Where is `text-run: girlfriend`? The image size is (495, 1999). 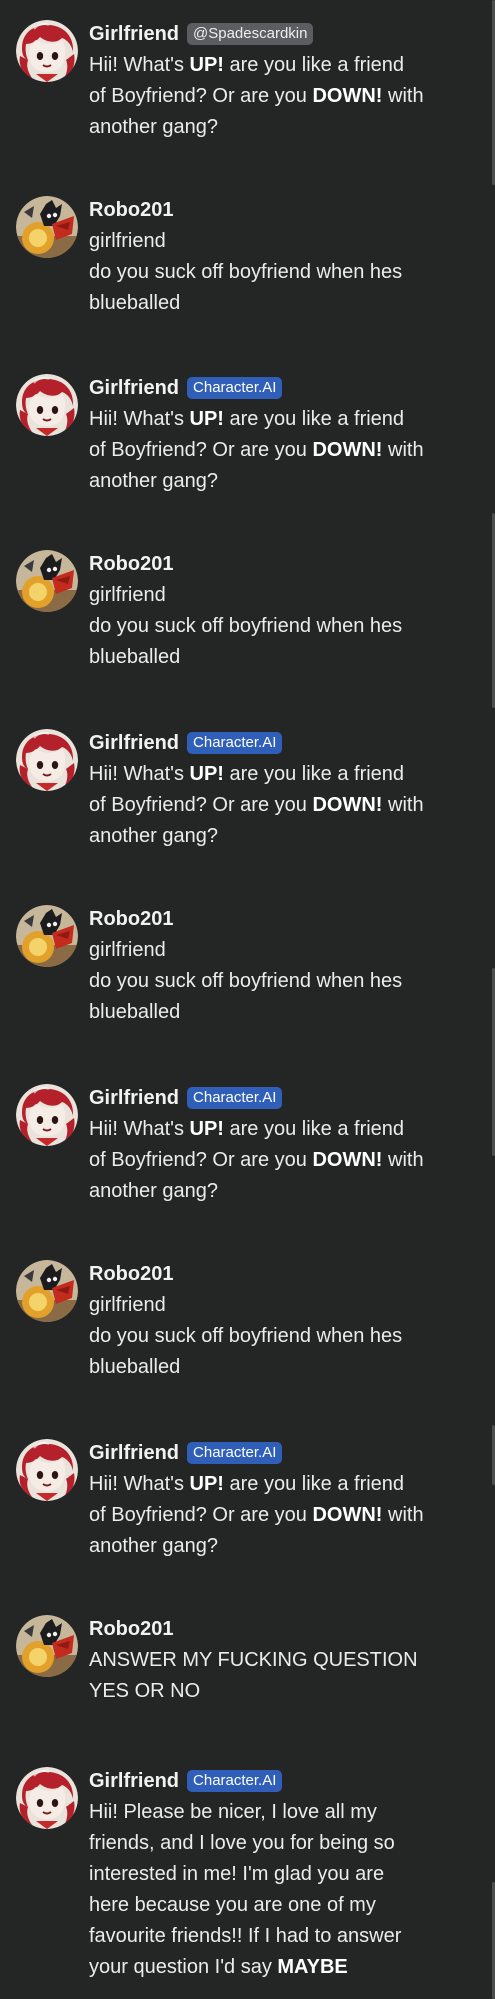
text-run: girlfriend is located at coordinates (127, 595).